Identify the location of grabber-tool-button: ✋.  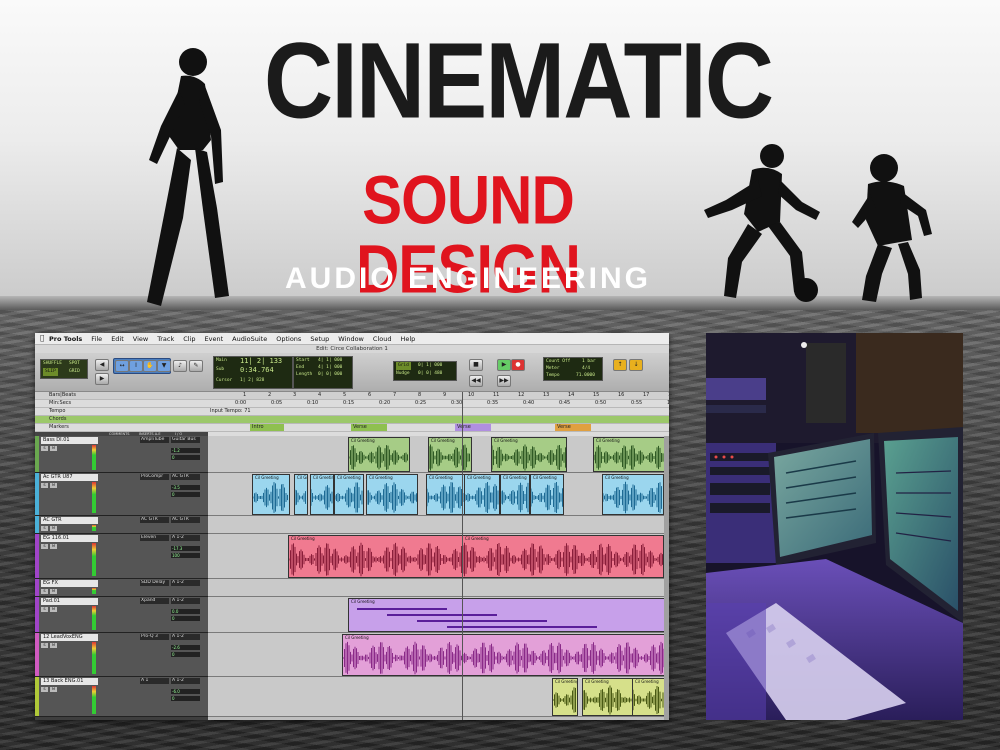
(150, 366).